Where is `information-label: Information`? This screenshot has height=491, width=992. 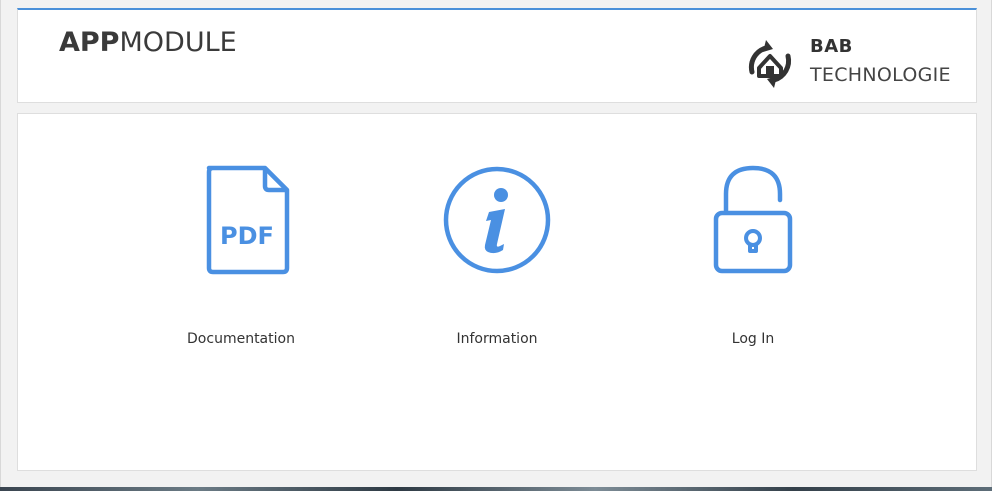 information-label: Information is located at coordinates (497, 339).